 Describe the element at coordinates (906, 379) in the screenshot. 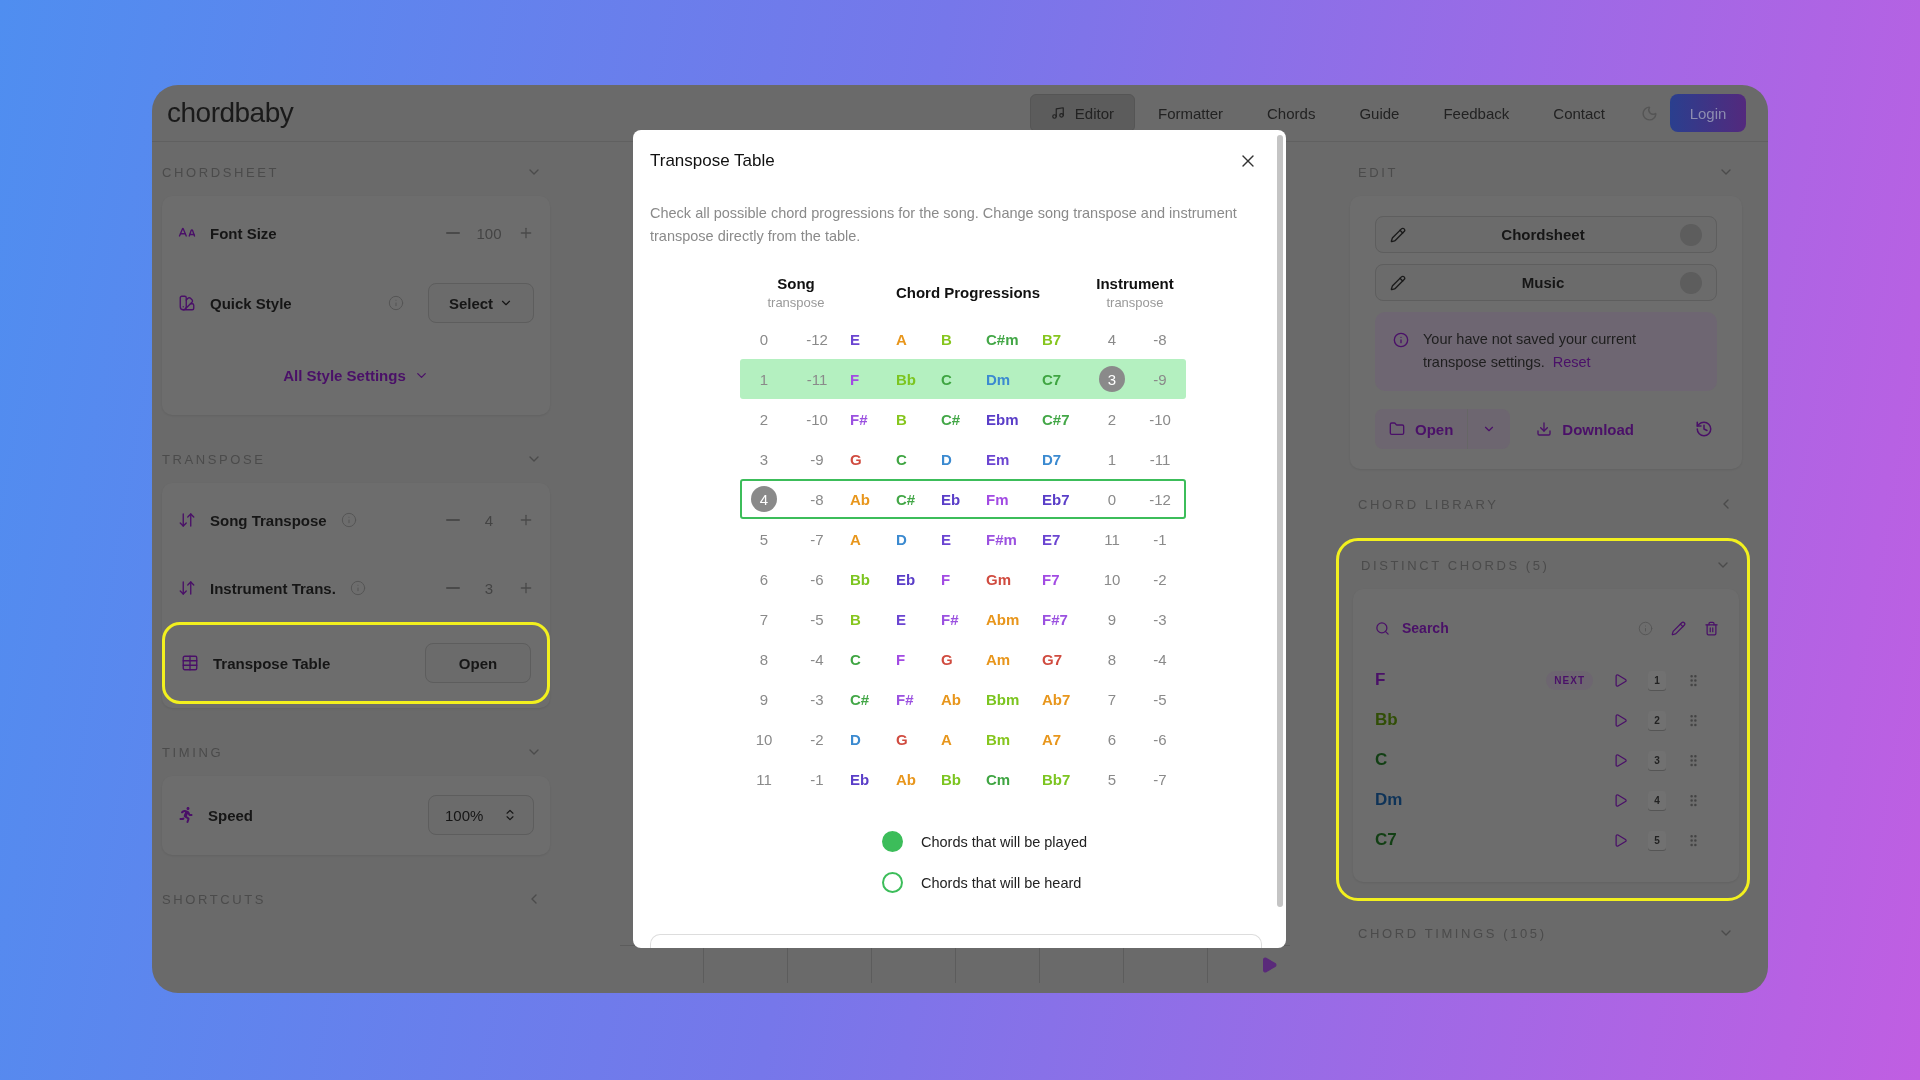

I see `chord-name: Bb` at that location.